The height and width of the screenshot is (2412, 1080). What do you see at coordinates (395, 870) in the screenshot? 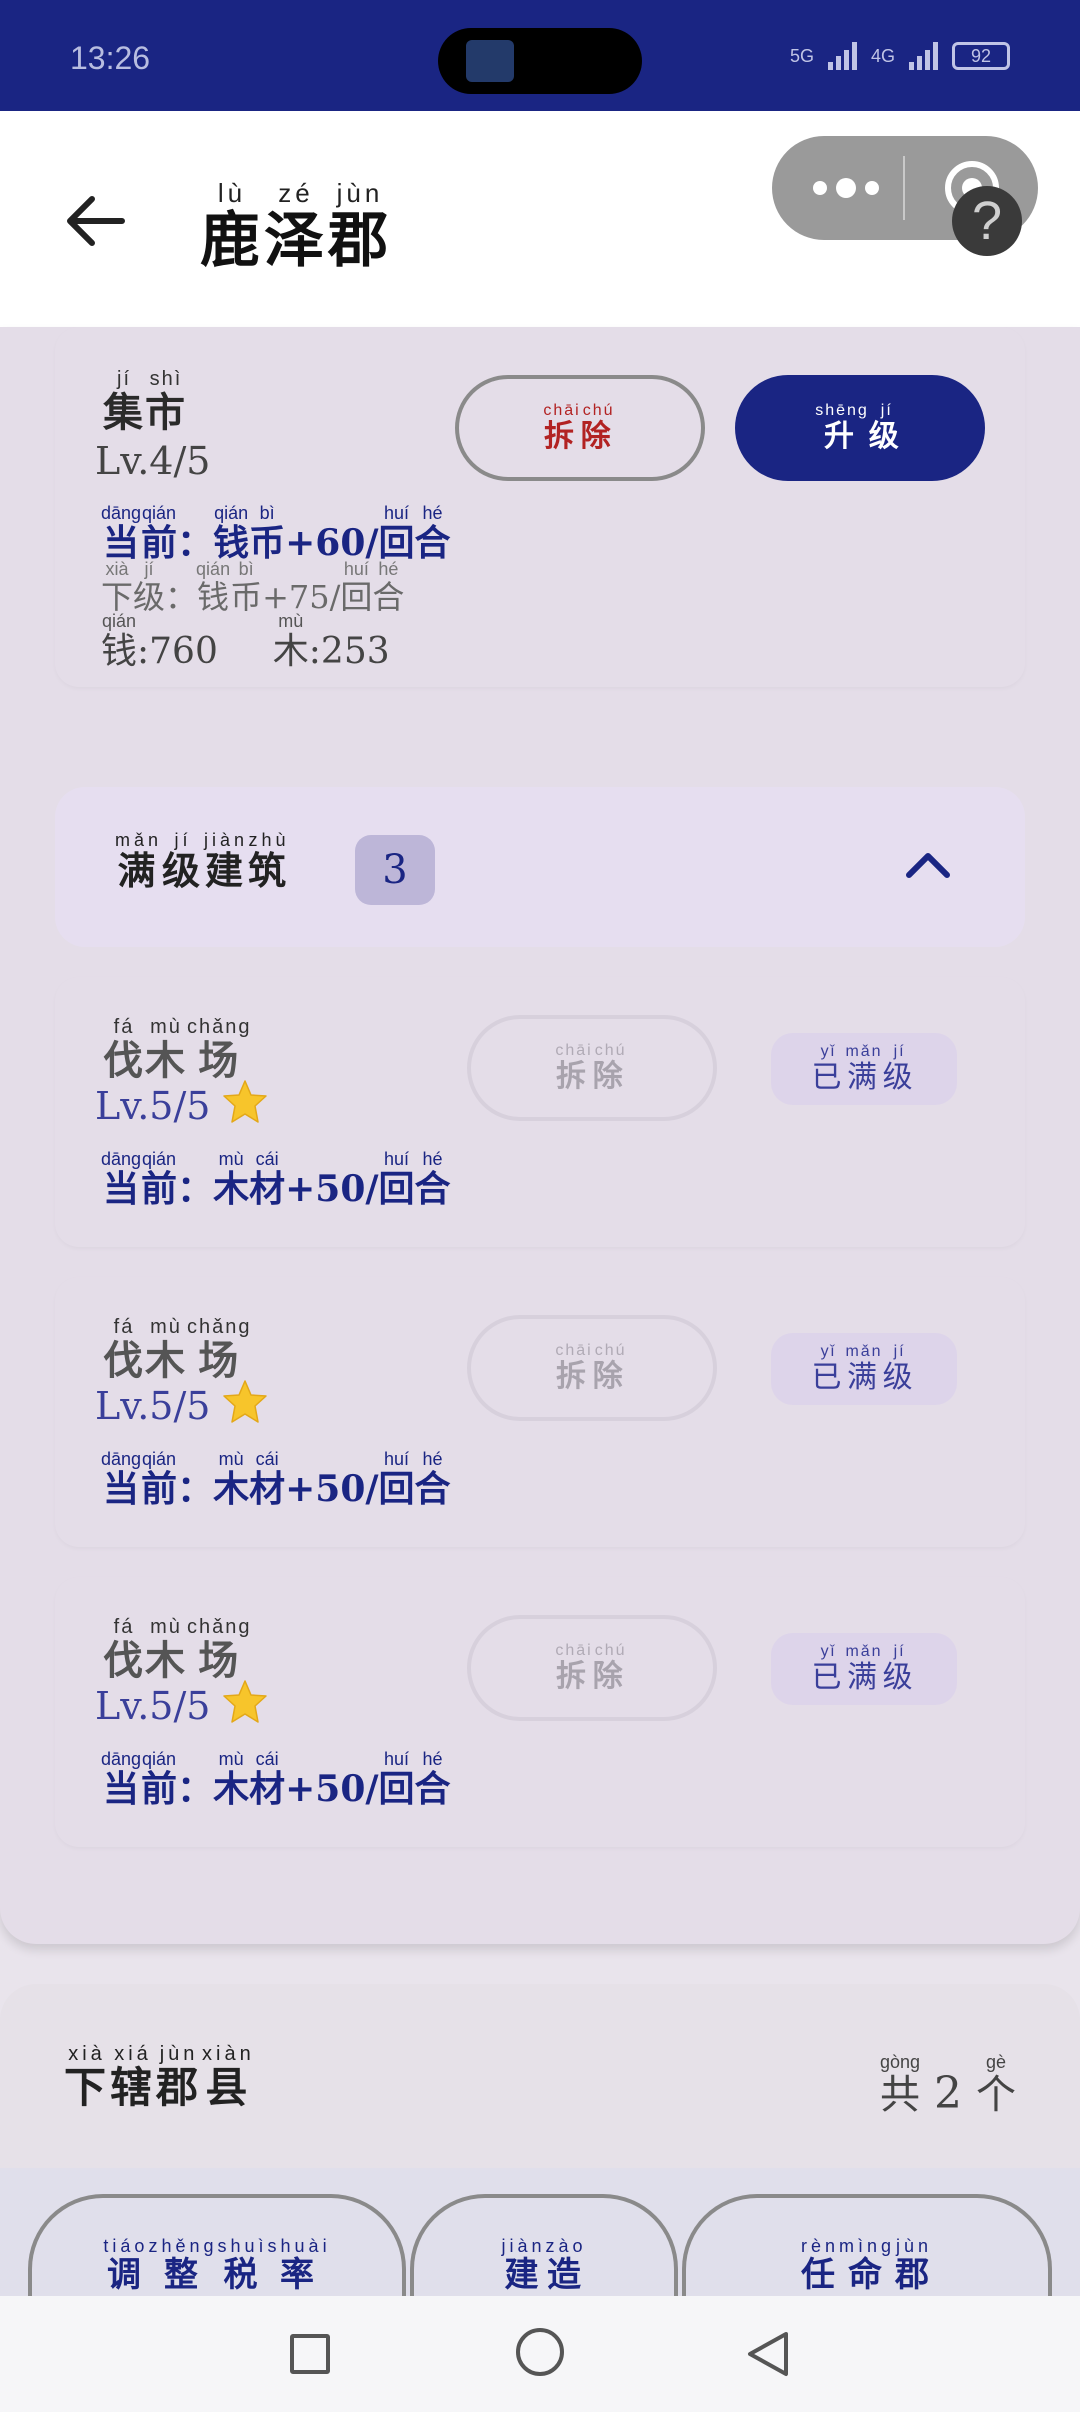
I see `count-badge: 3` at bounding box center [395, 870].